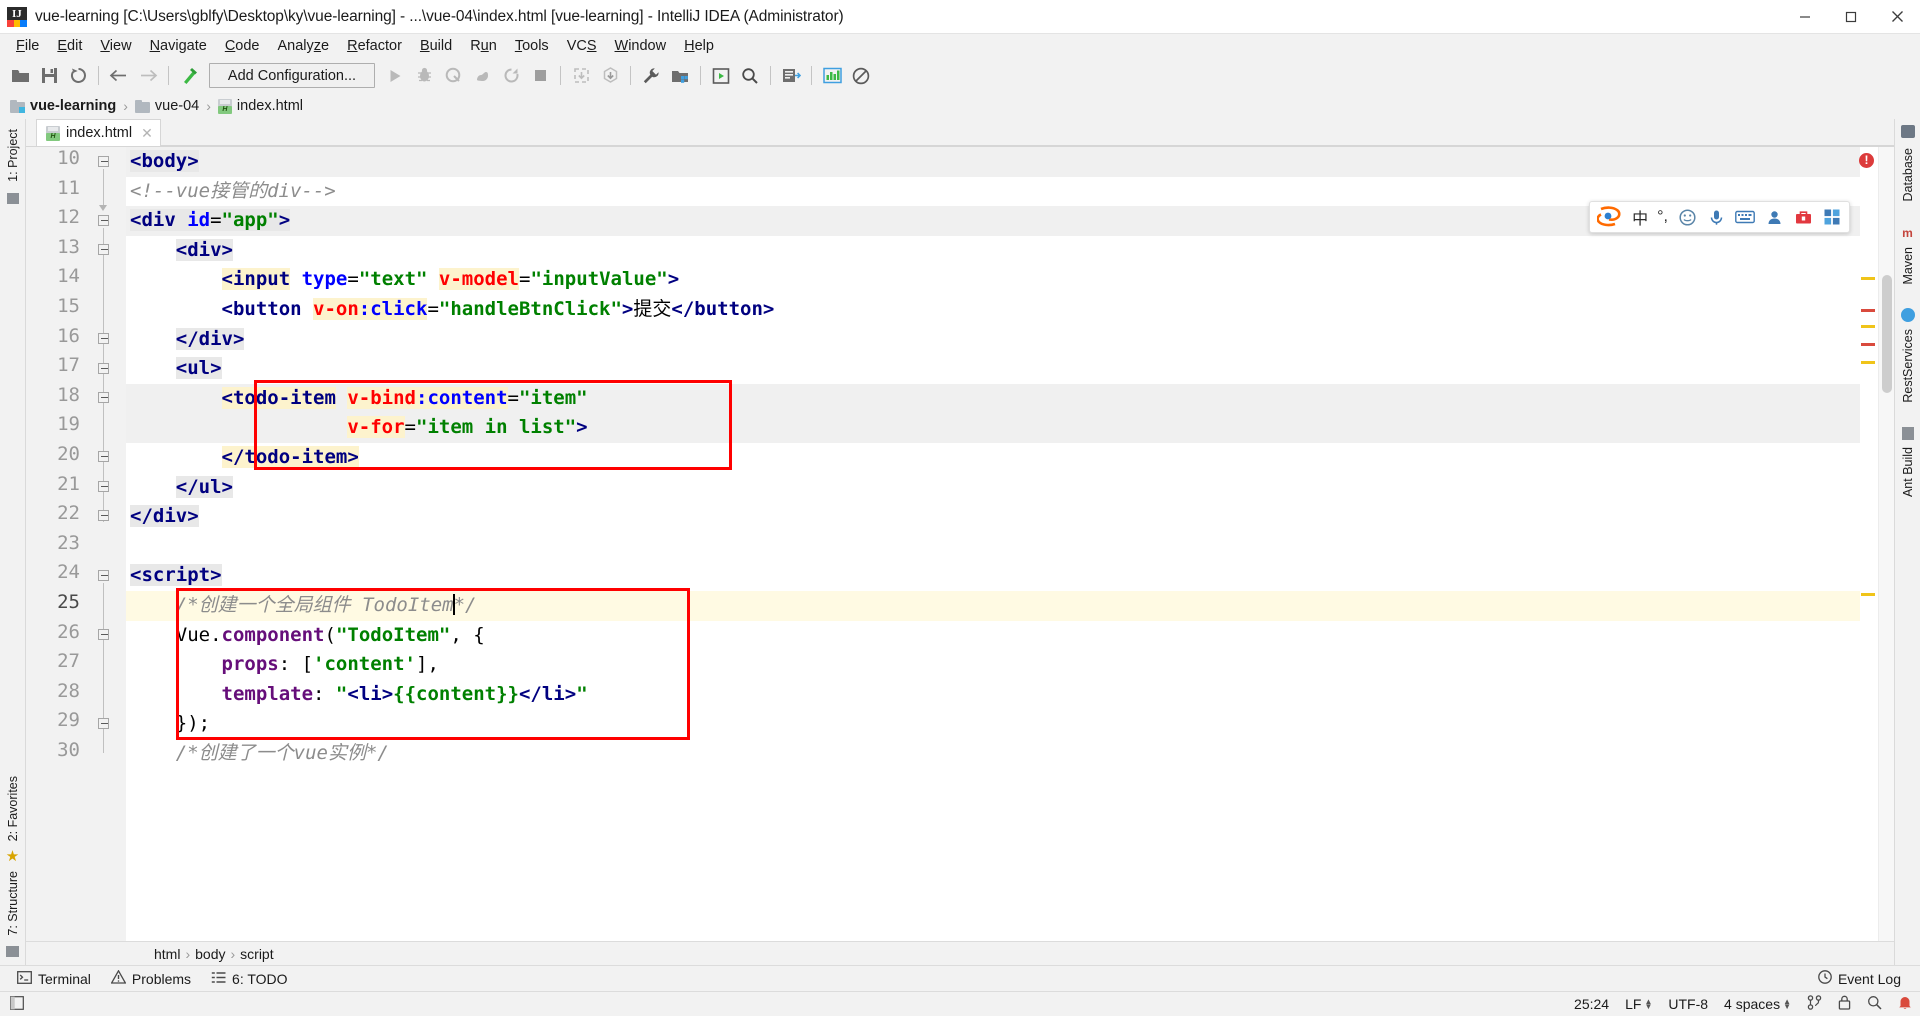 Image resolution: width=1920 pixels, height=1016 pixels. What do you see at coordinates (1866, 160) in the screenshot?
I see `error-count-badge: !` at bounding box center [1866, 160].